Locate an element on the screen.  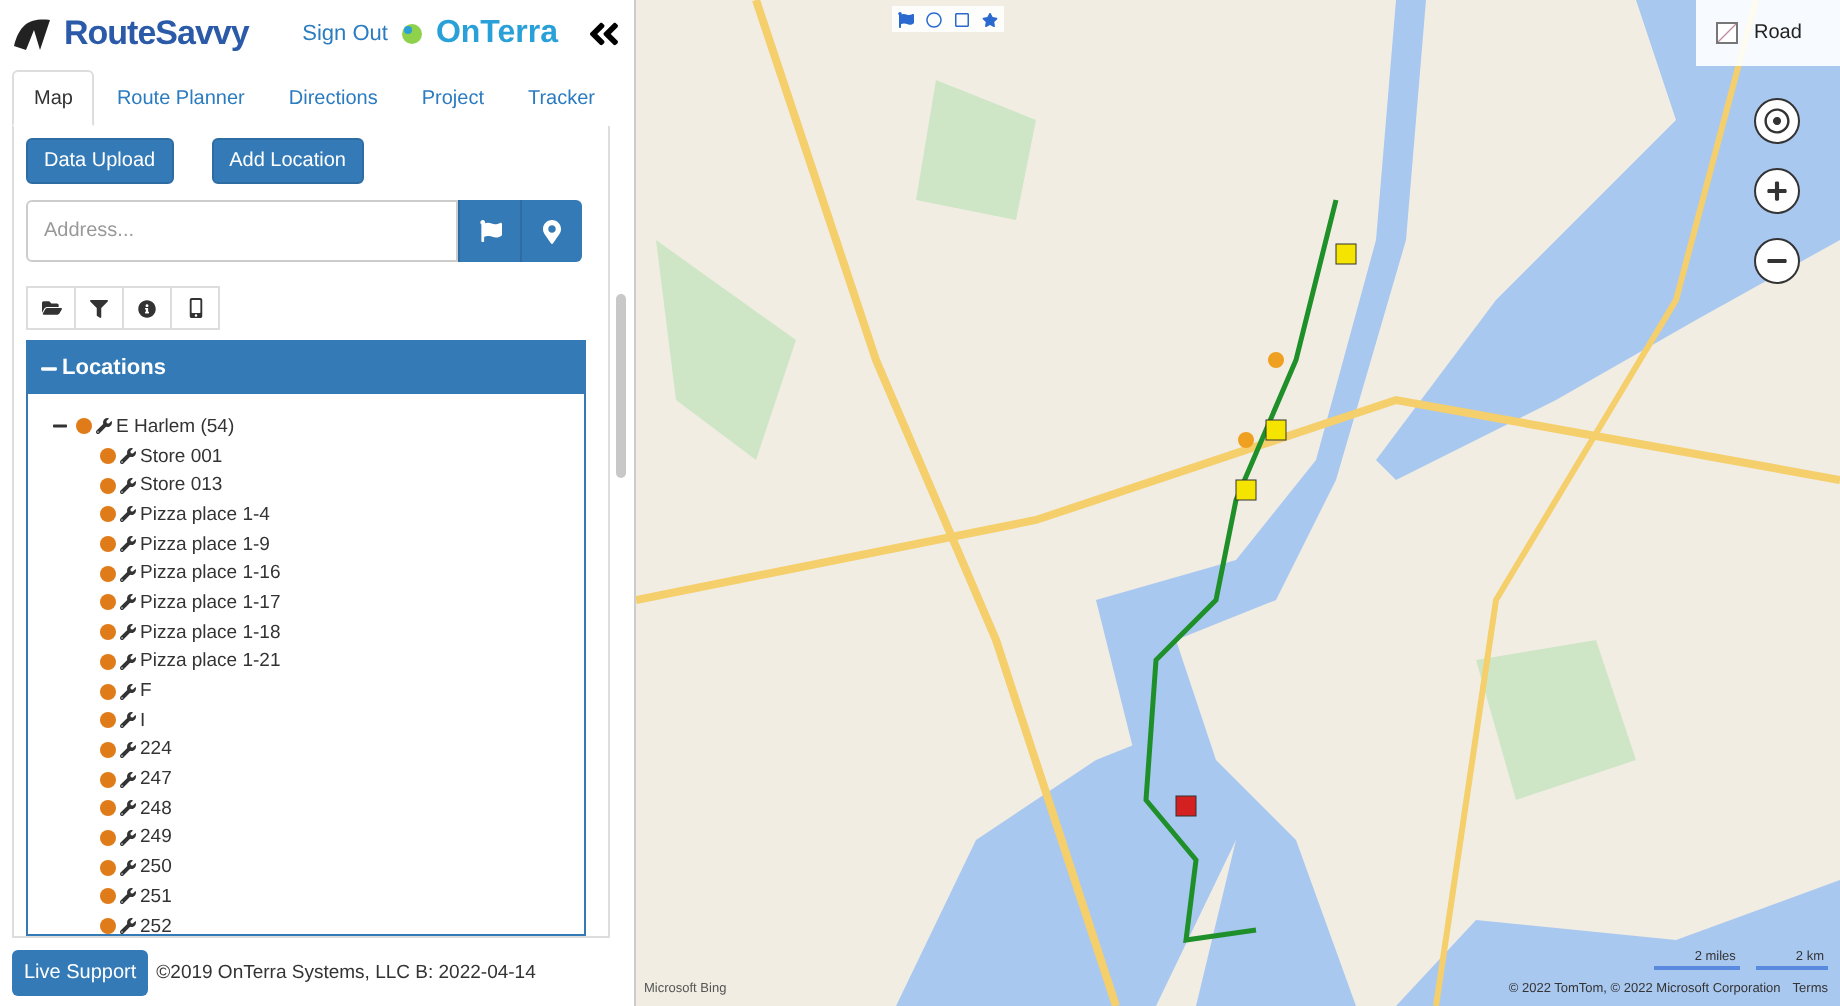
phone-icon is located at coordinates (195, 308).